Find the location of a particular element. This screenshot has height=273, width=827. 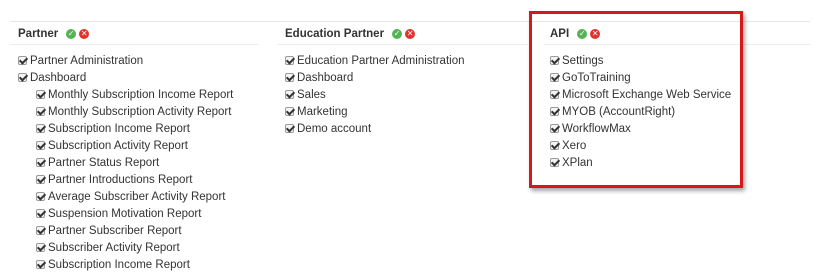

permission-item: Monthly Subscription Income Report is located at coordinates (125, 94).